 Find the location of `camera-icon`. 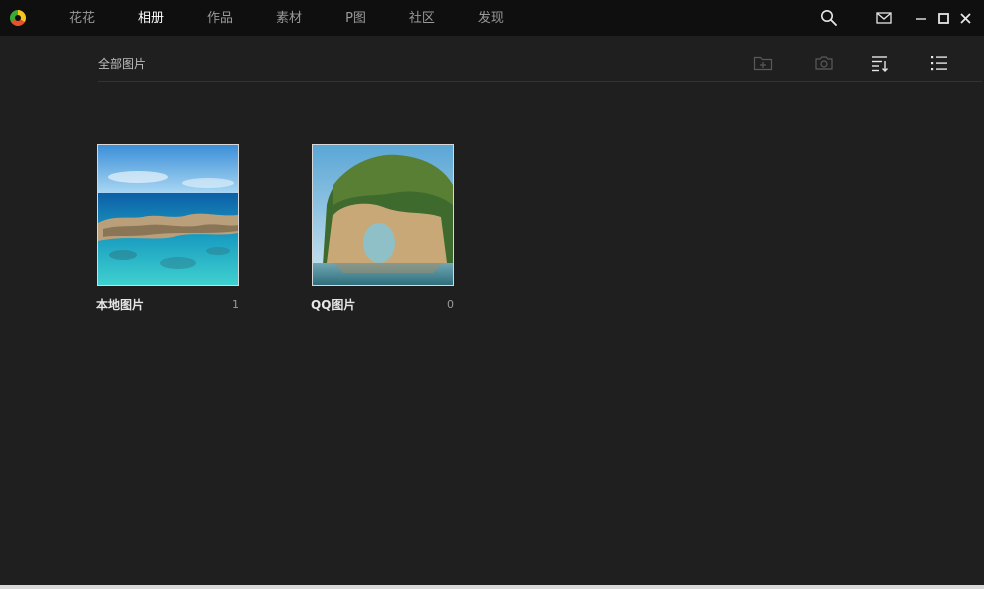

camera-icon is located at coordinates (824, 63).